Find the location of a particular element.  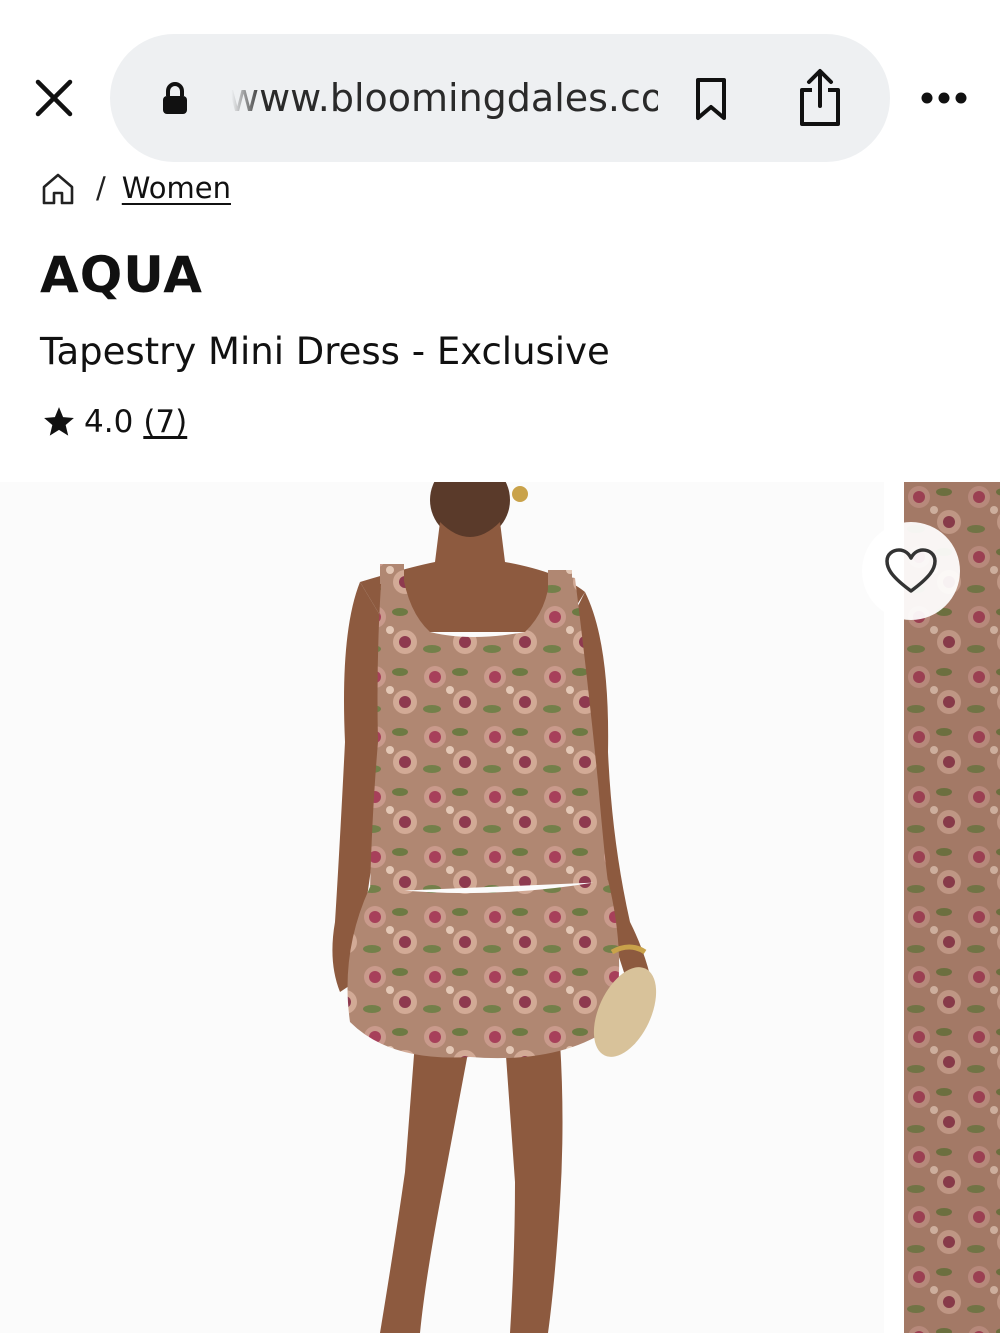

bookmark-button is located at coordinates (711, 99).